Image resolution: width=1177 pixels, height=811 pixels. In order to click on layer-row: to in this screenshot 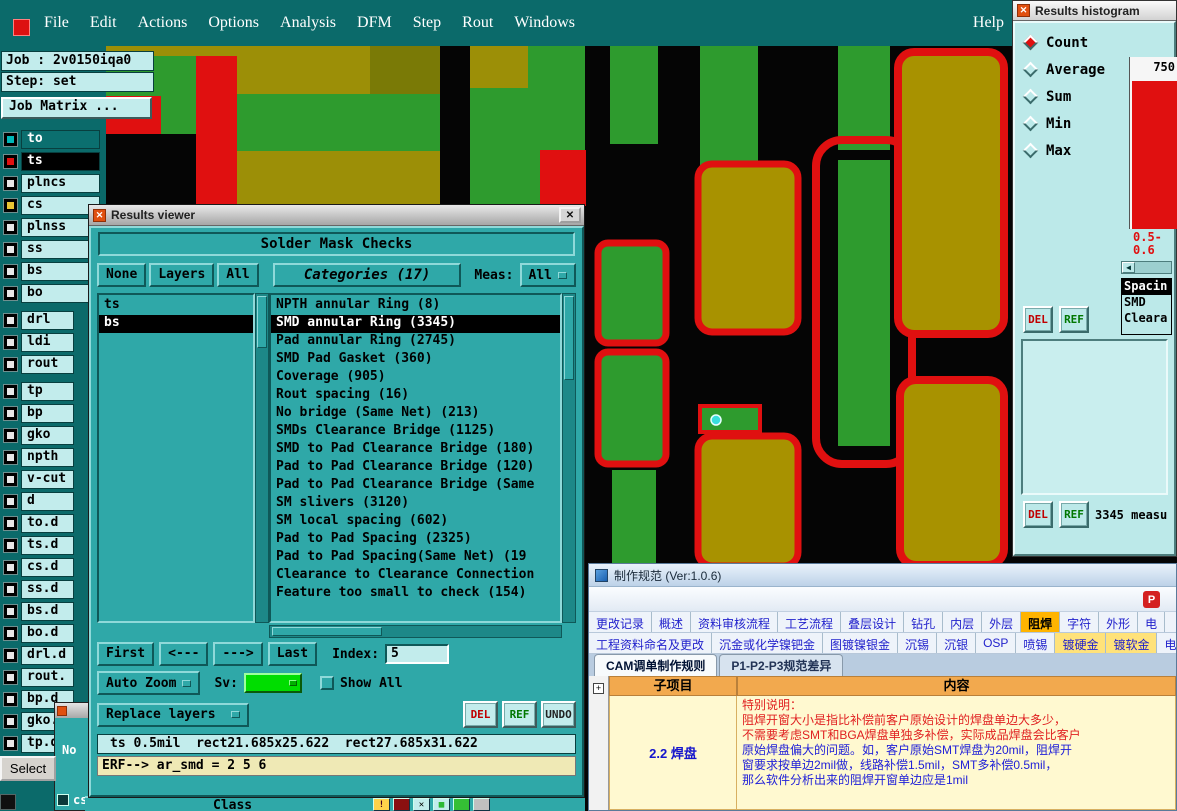, I will do `click(54, 139)`.